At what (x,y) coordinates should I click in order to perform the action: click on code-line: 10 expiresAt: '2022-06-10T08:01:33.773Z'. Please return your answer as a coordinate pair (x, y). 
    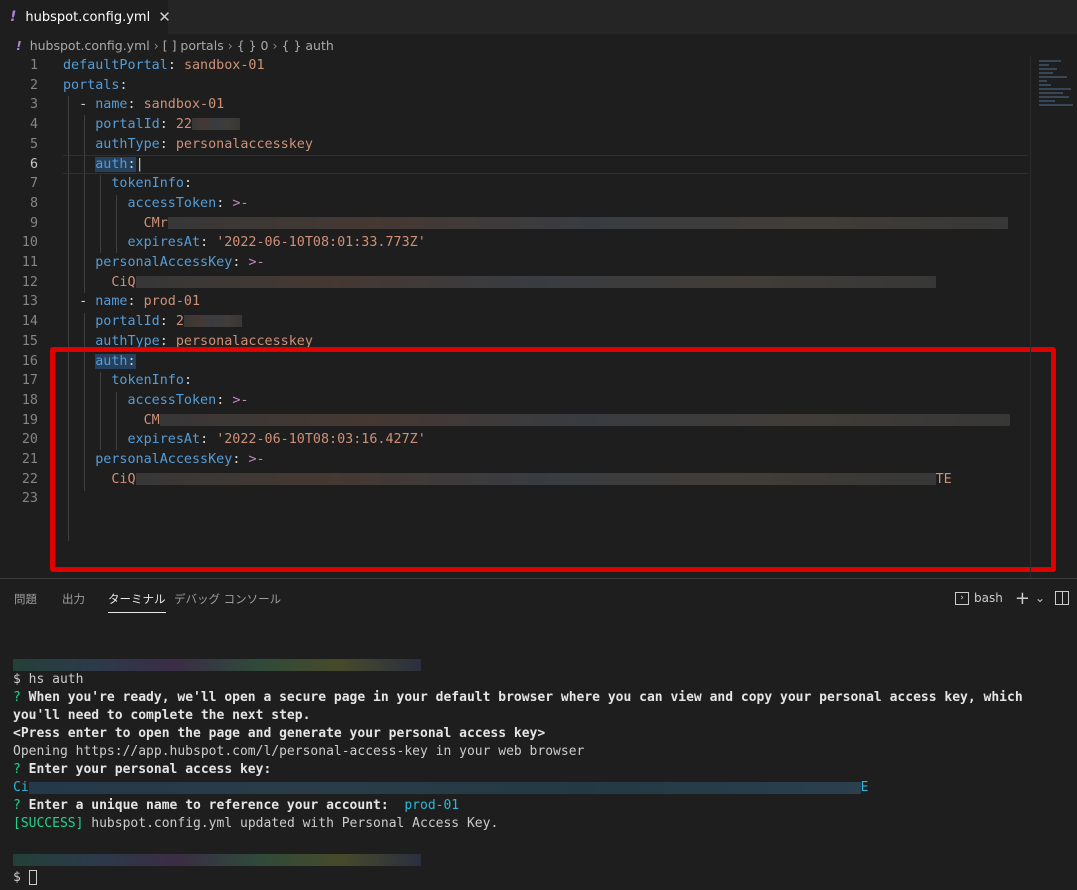
    Looking at the image, I should click on (223, 243).